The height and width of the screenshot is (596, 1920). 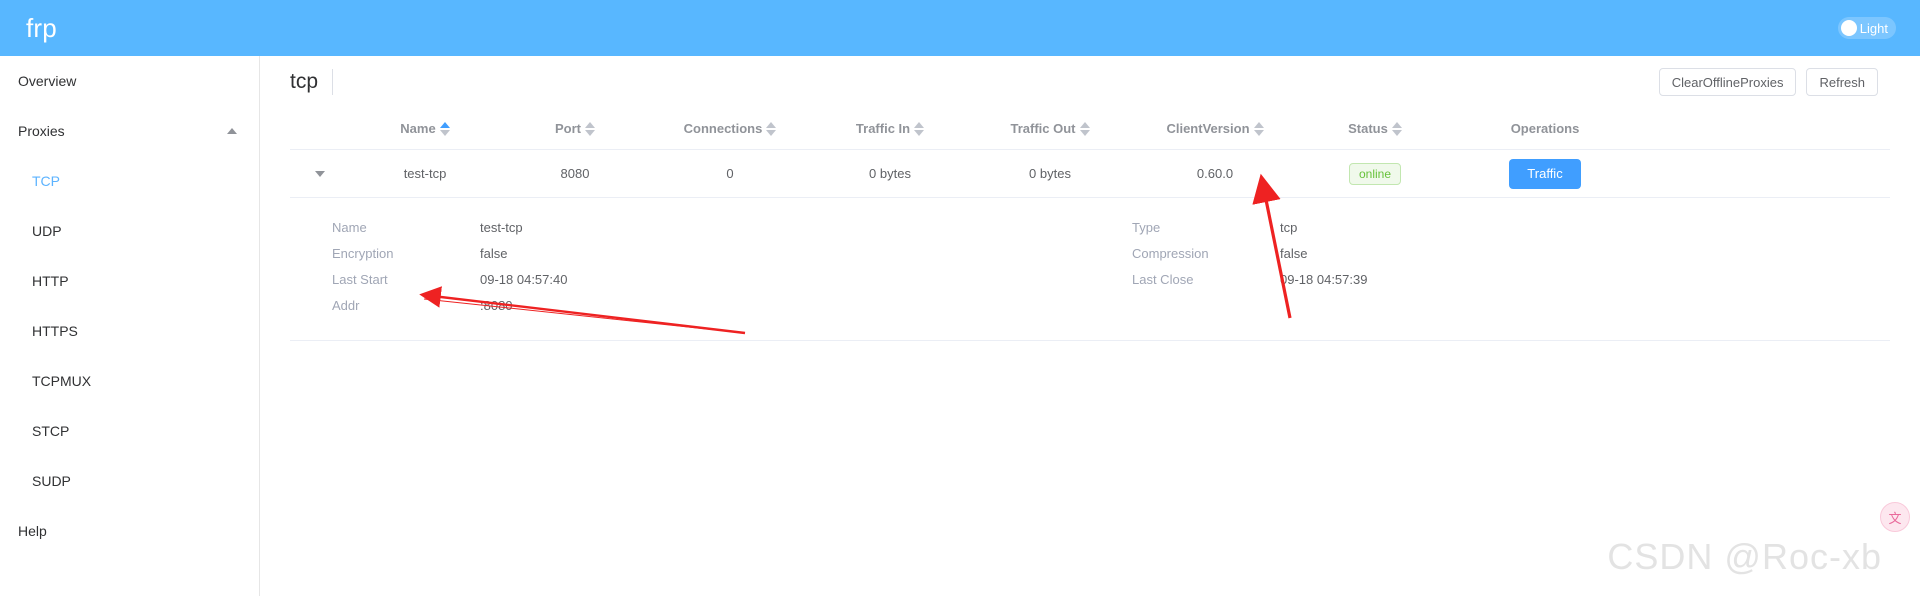 I want to click on theme-toggle: Light, so click(x=1866, y=28).